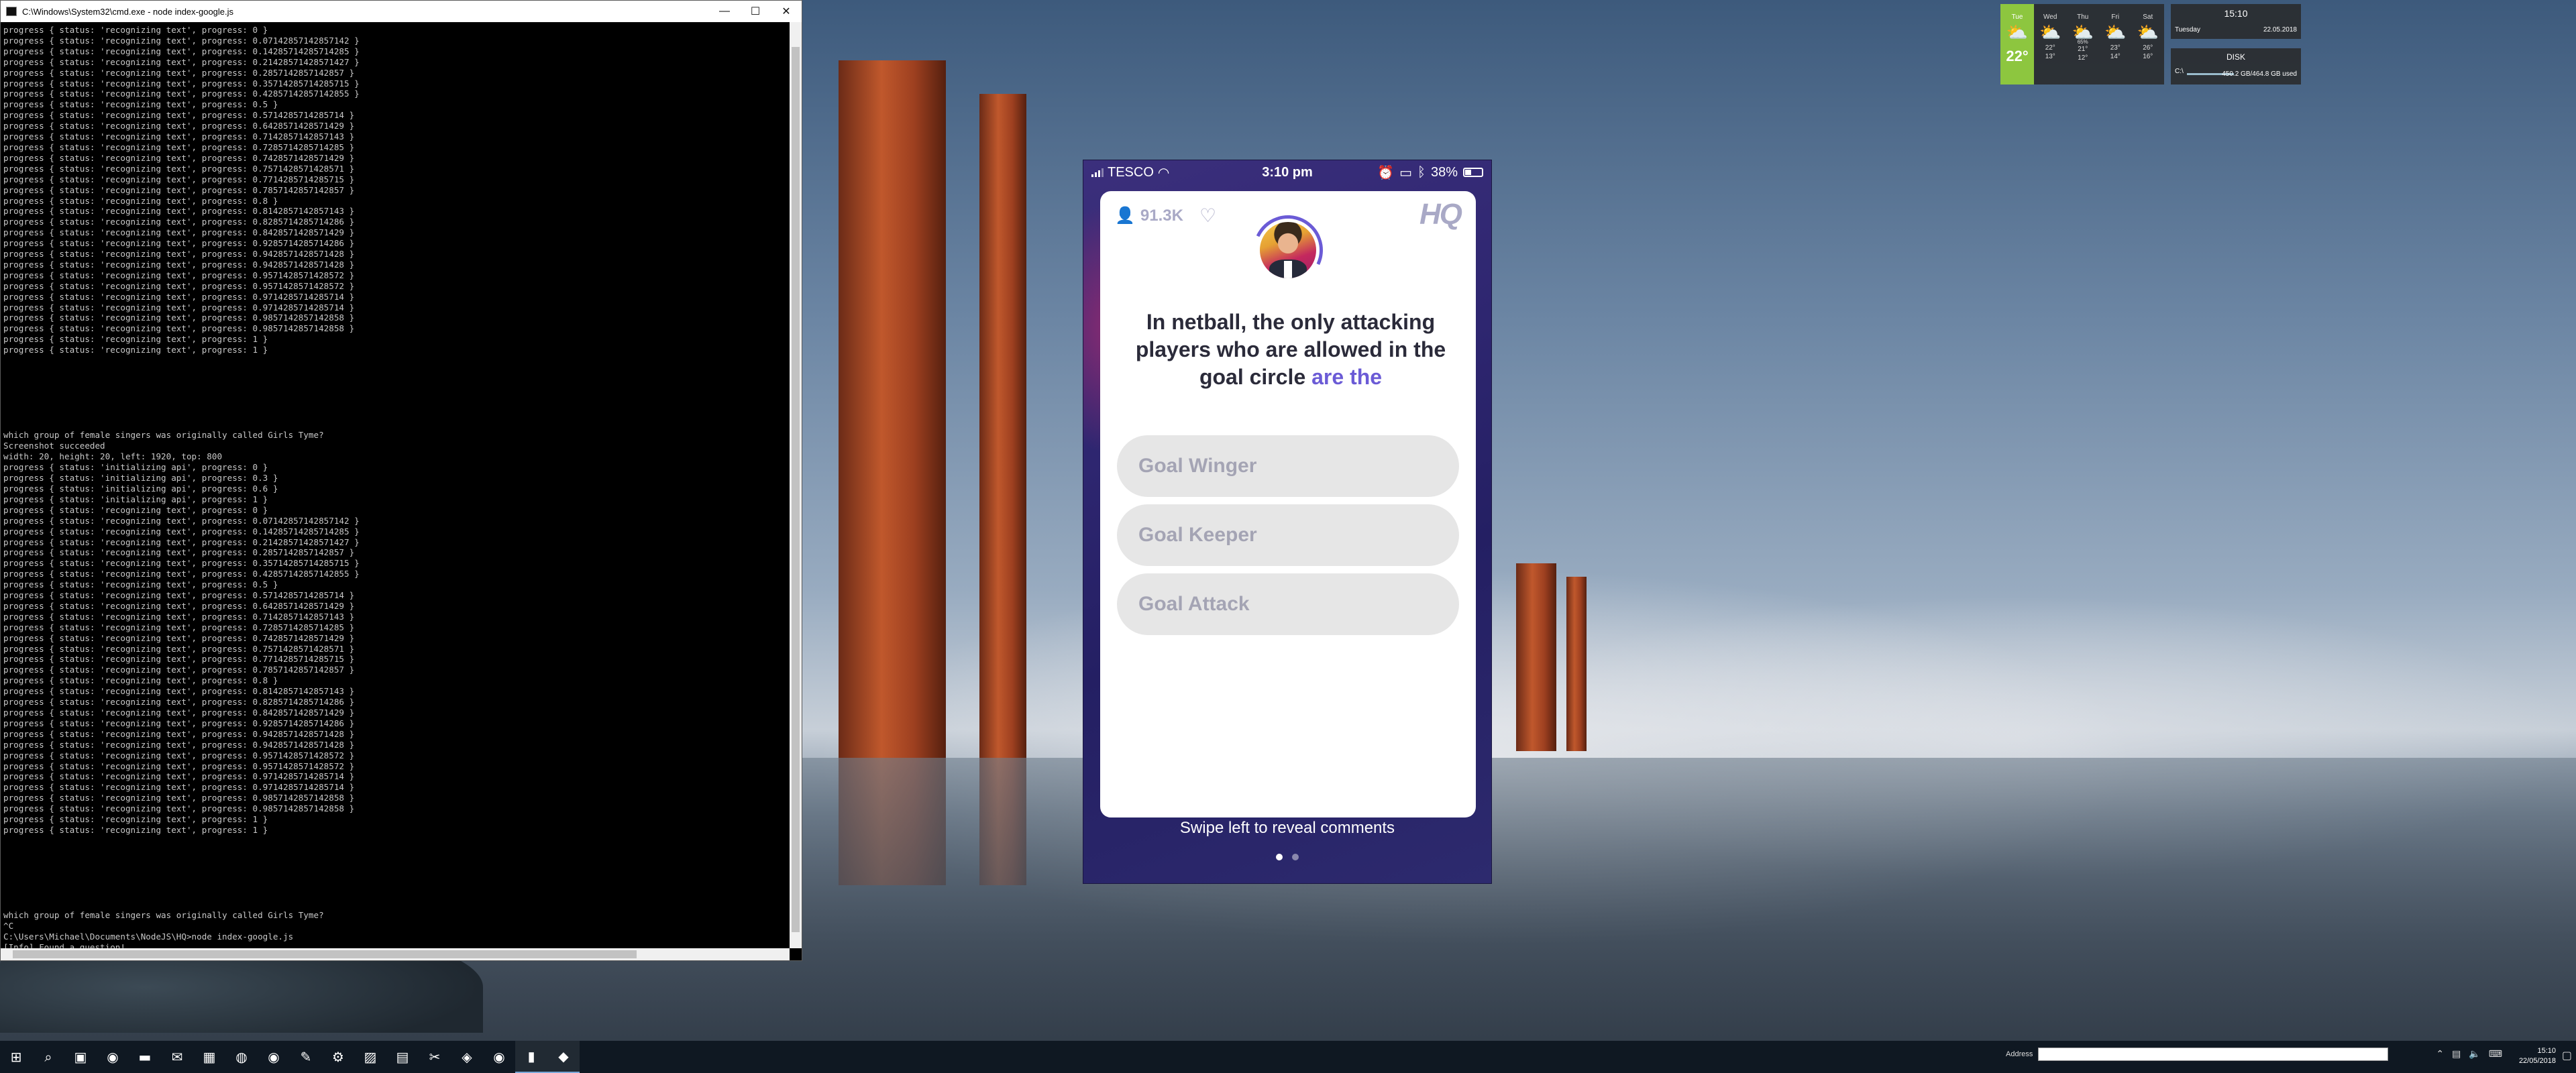  Describe the element at coordinates (241, 1057) in the screenshot. I see `xbox-icon: ◍` at that location.